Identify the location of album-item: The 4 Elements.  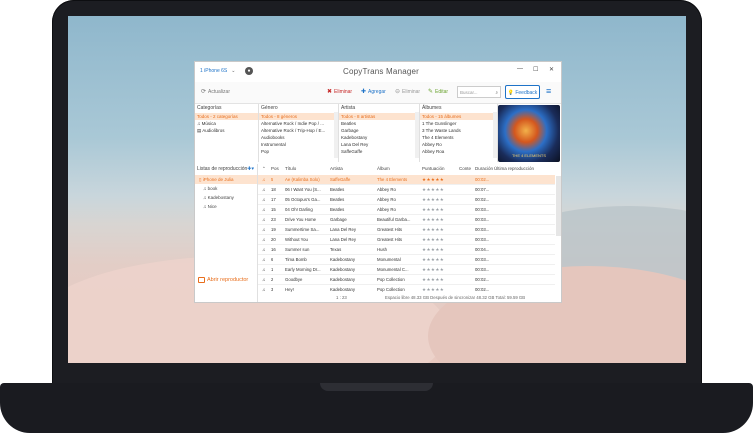
(458, 137).